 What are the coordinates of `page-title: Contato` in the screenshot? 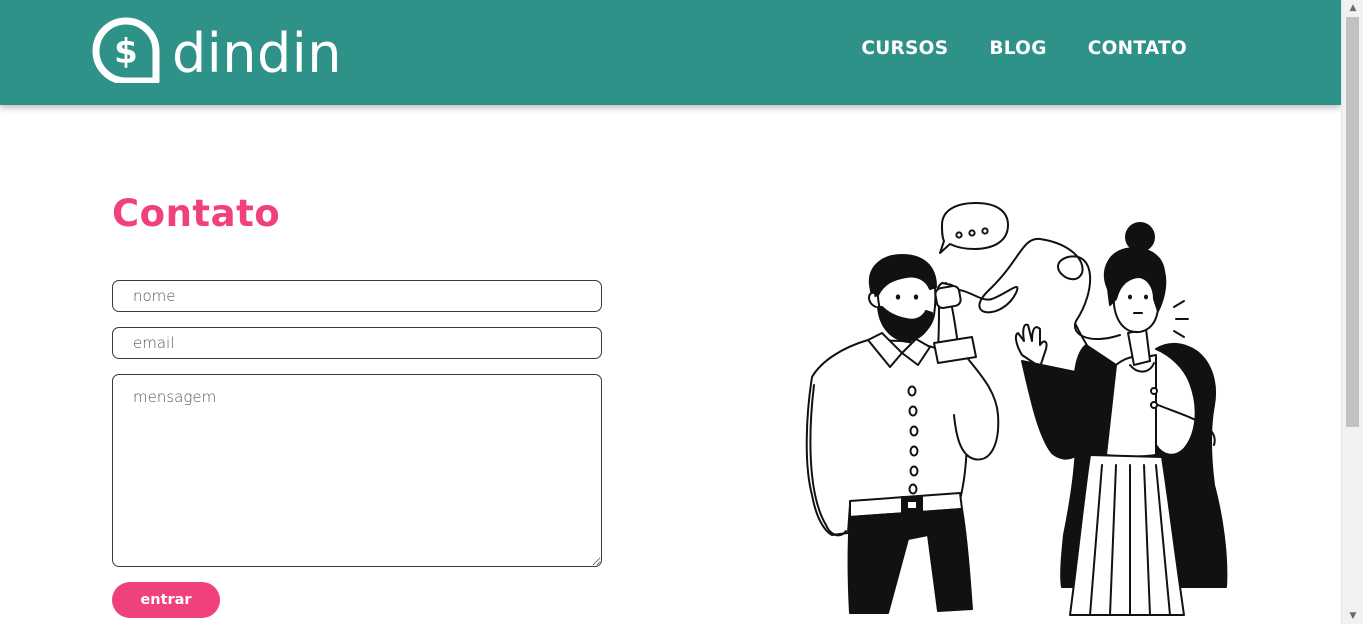 It's located at (196, 213).